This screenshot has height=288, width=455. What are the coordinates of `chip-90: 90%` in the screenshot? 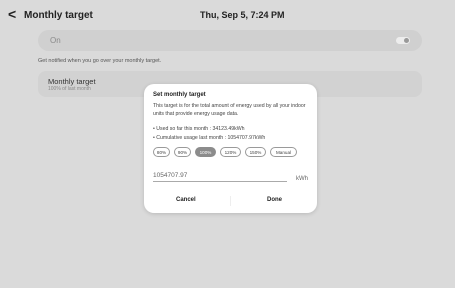 It's located at (182, 152).